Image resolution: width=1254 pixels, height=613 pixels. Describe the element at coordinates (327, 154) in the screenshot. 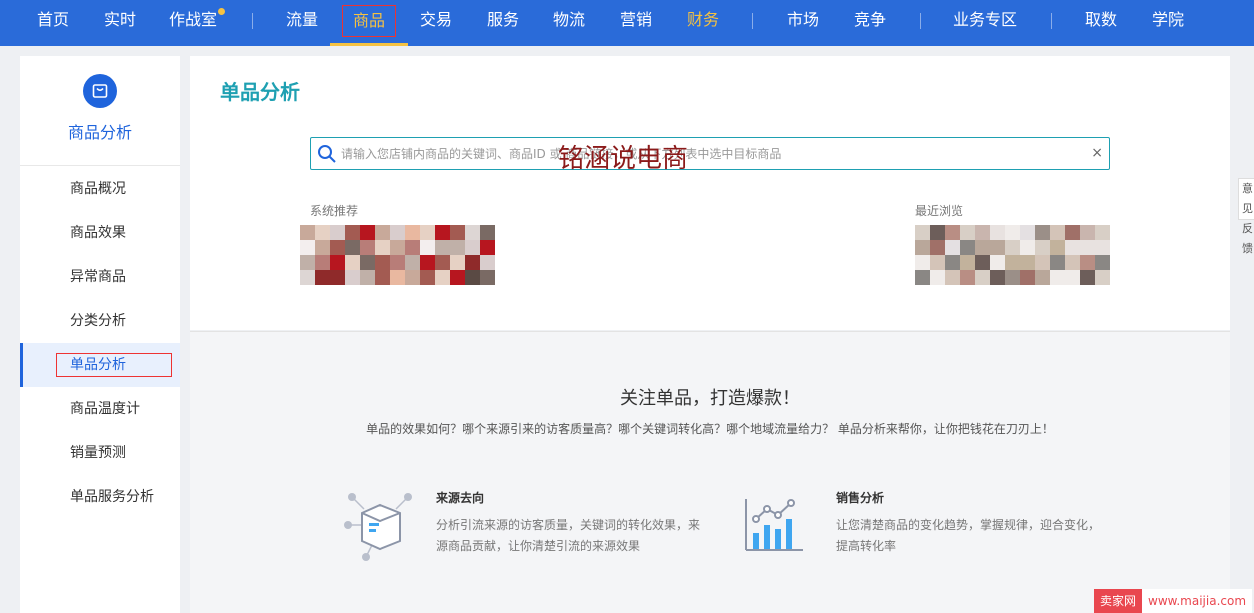

I see `search-icon` at that location.